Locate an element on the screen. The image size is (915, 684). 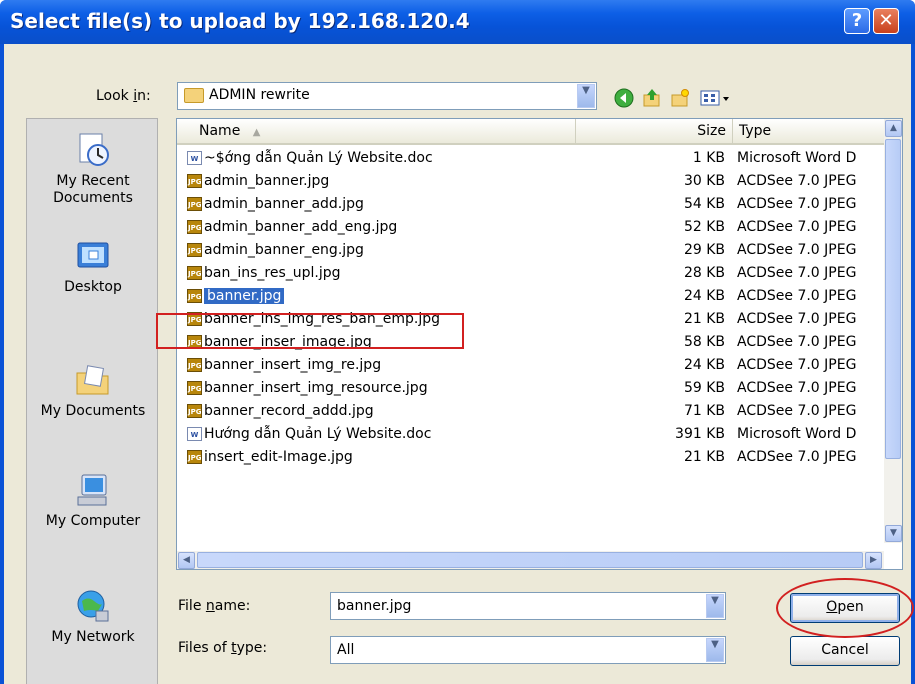
back-icon is located at coordinates (624, 98).